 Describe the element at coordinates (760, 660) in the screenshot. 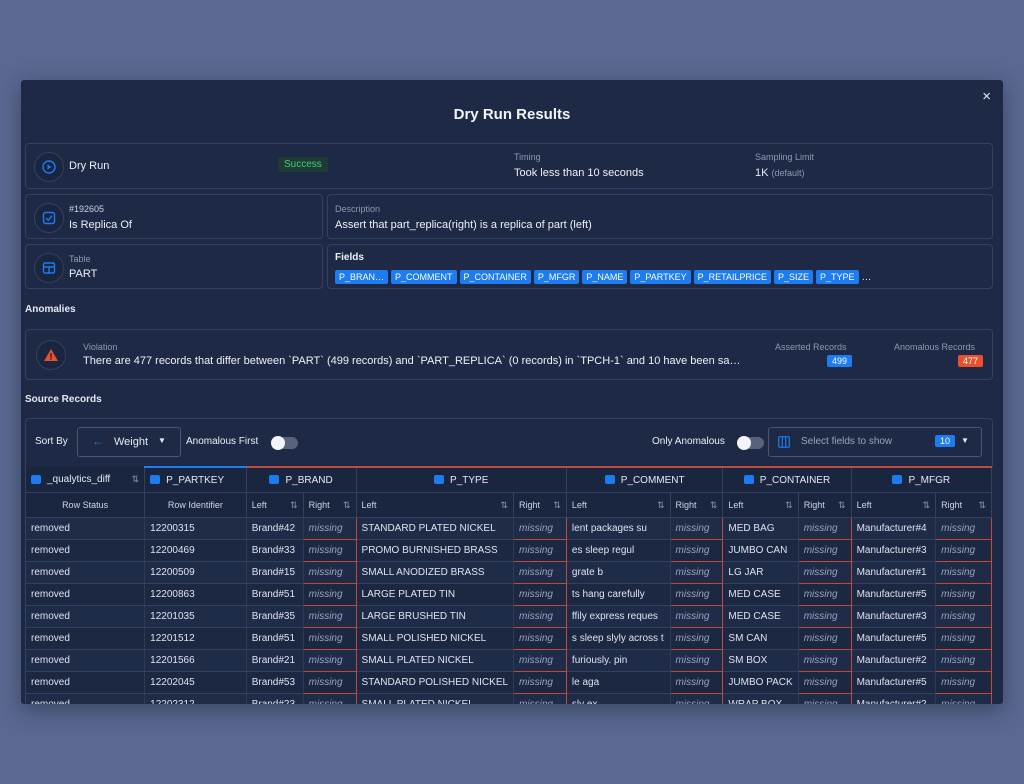

I see `cell-container: SM BOX` at that location.